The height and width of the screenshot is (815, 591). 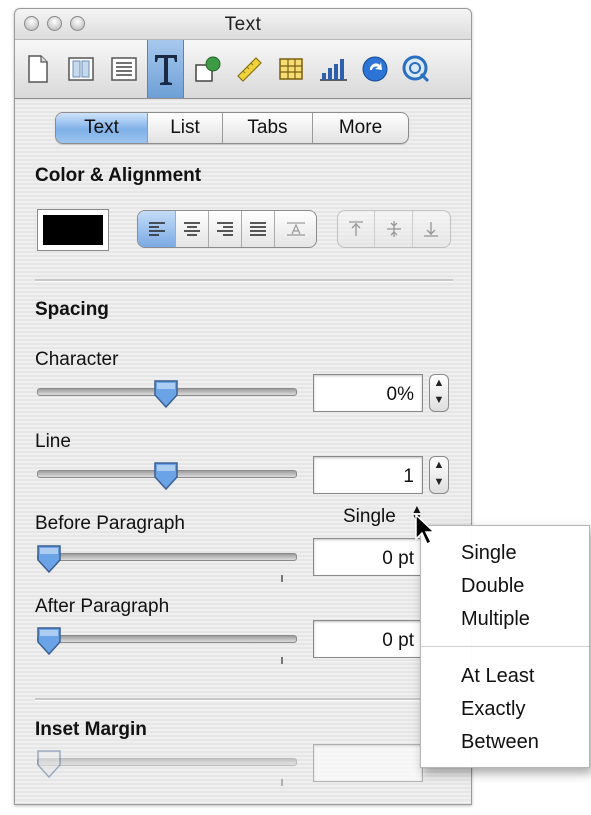 I want to click on layout-icon, so click(x=80, y=69).